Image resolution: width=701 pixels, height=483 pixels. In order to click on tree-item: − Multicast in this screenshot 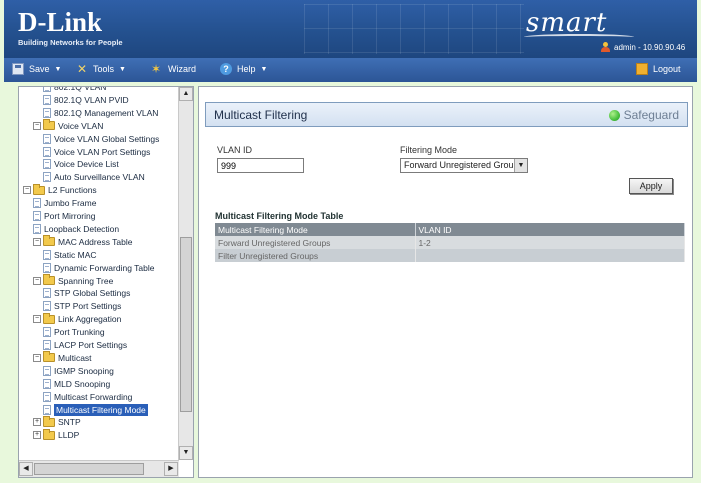, I will do `click(62, 357)`.